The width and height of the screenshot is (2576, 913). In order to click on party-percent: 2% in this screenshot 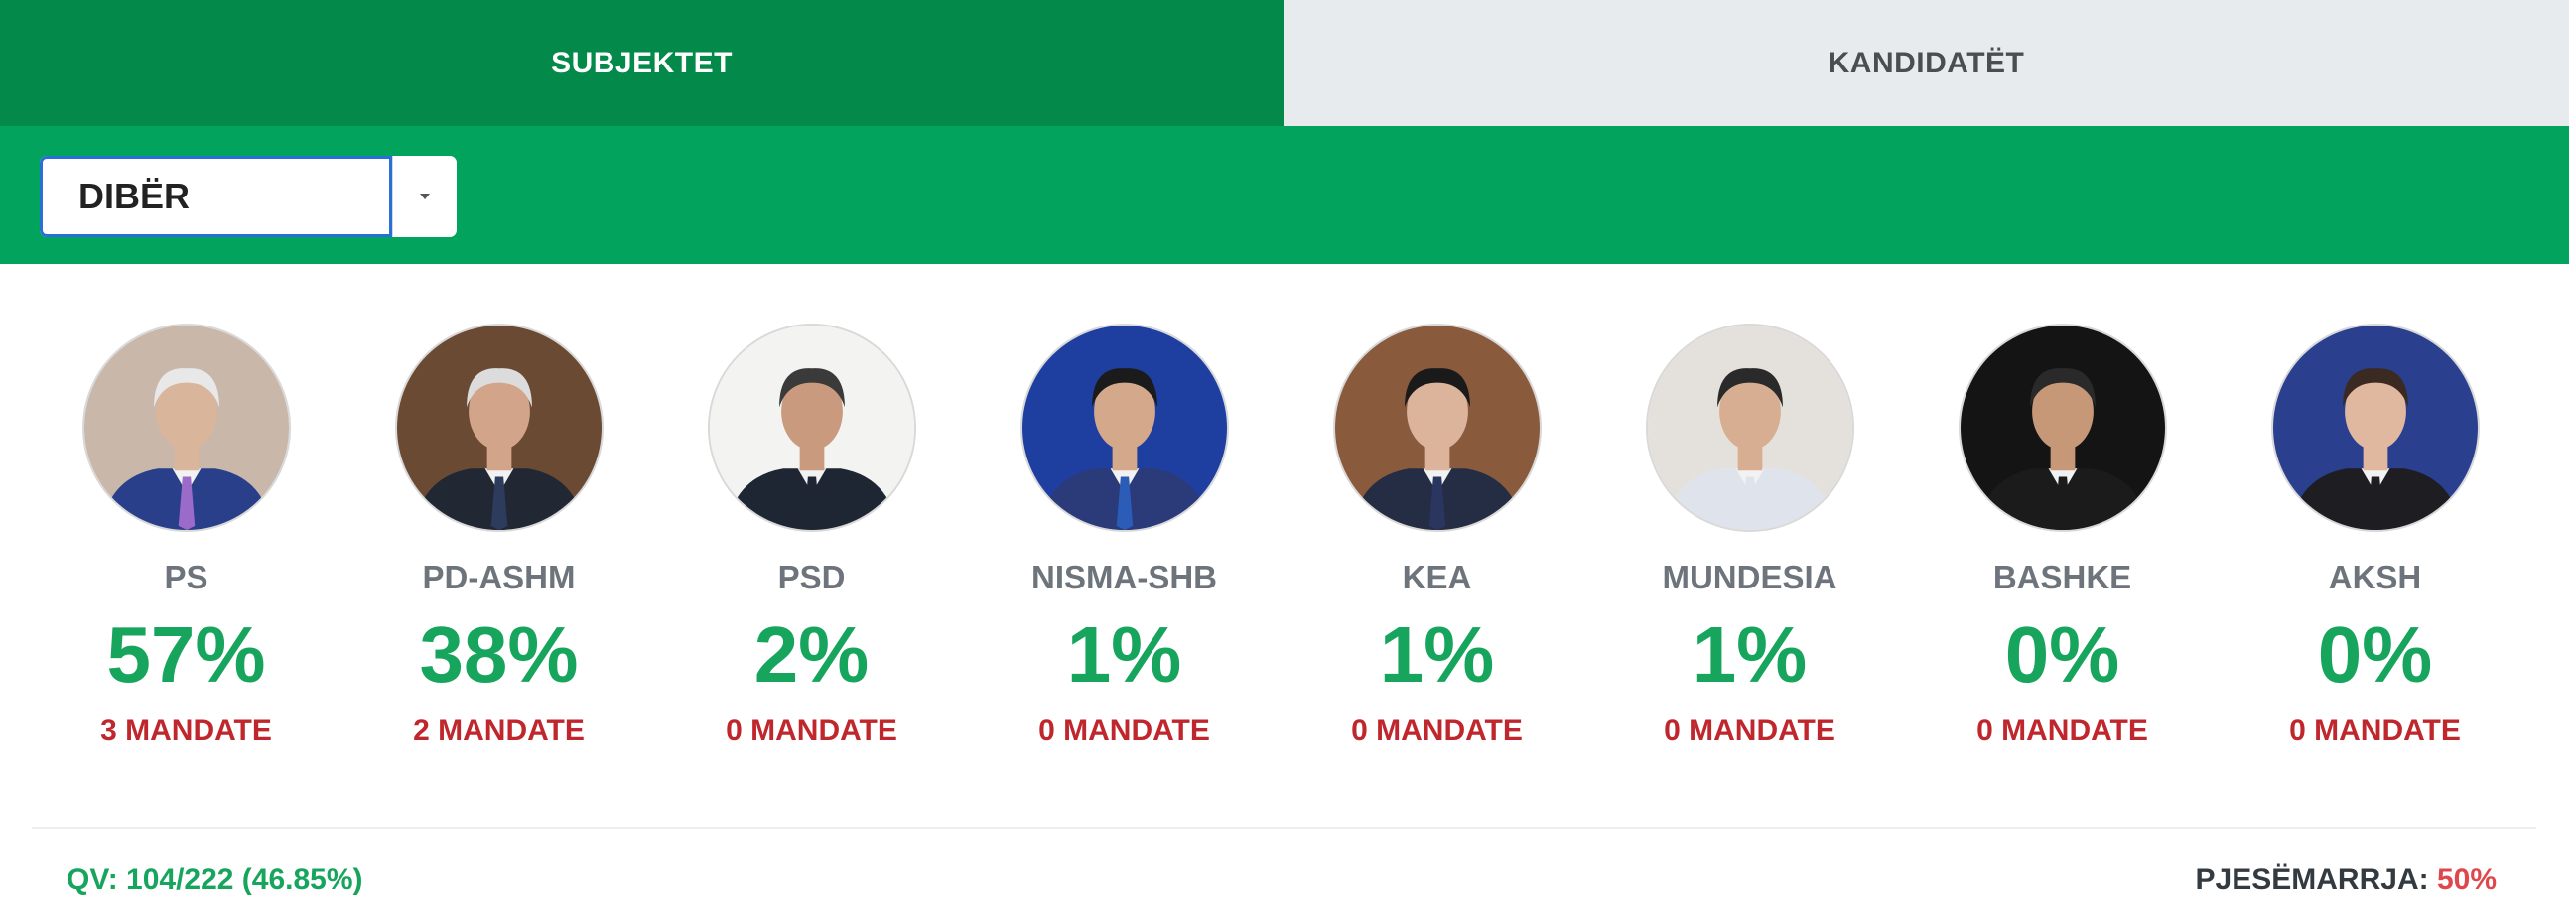, I will do `click(811, 654)`.